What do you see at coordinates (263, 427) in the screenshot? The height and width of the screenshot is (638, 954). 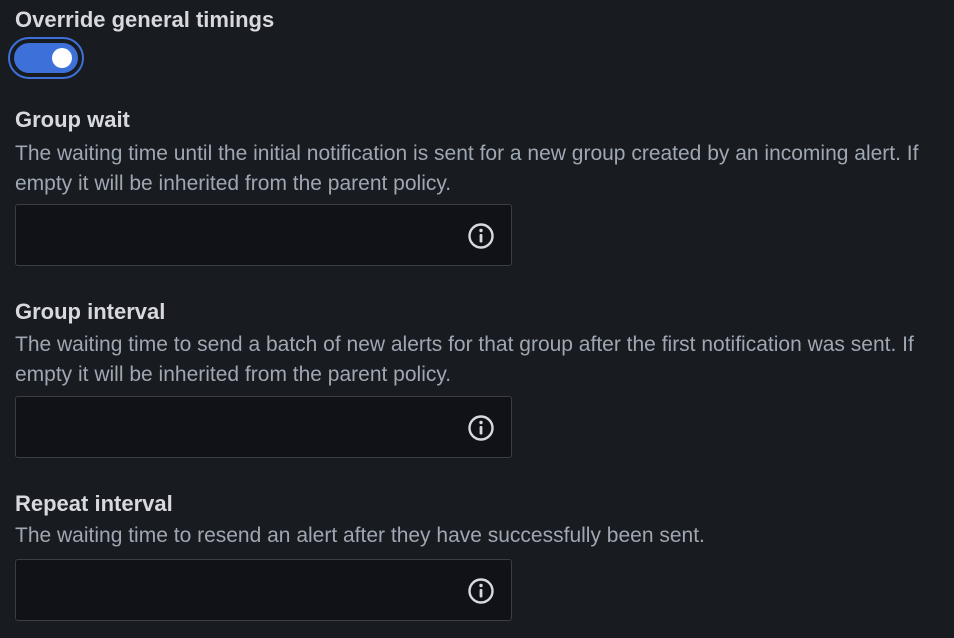 I see `group-interval-input` at bounding box center [263, 427].